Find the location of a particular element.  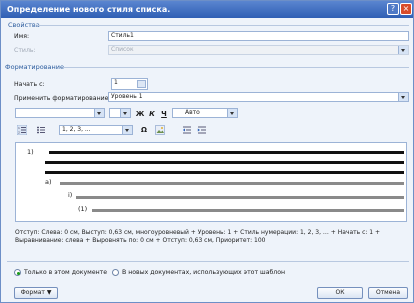

bullets-icon is located at coordinates (41, 130).